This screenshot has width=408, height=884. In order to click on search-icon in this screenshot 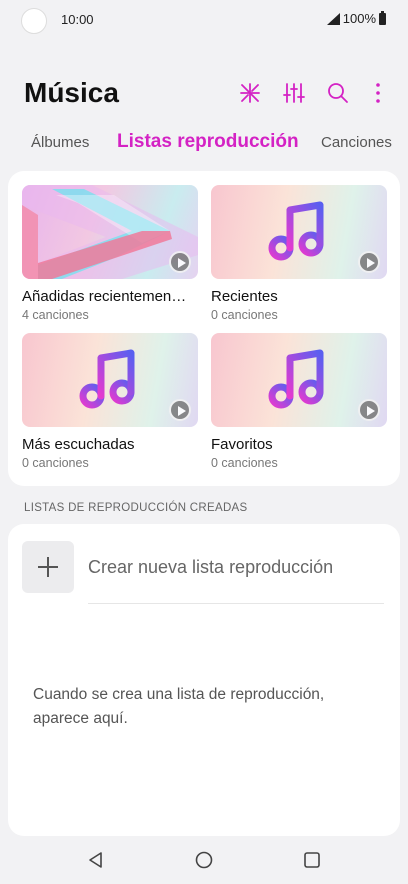, I will do `click(338, 93)`.